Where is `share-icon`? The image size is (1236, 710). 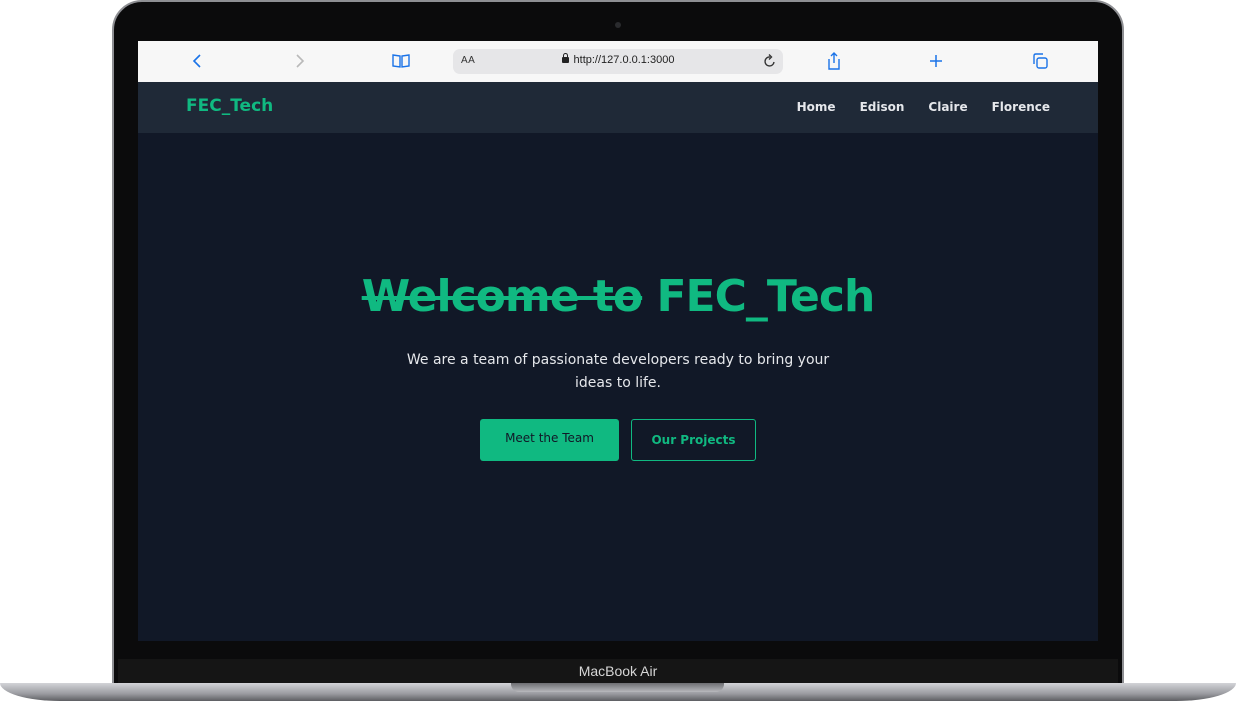
share-icon is located at coordinates (834, 61).